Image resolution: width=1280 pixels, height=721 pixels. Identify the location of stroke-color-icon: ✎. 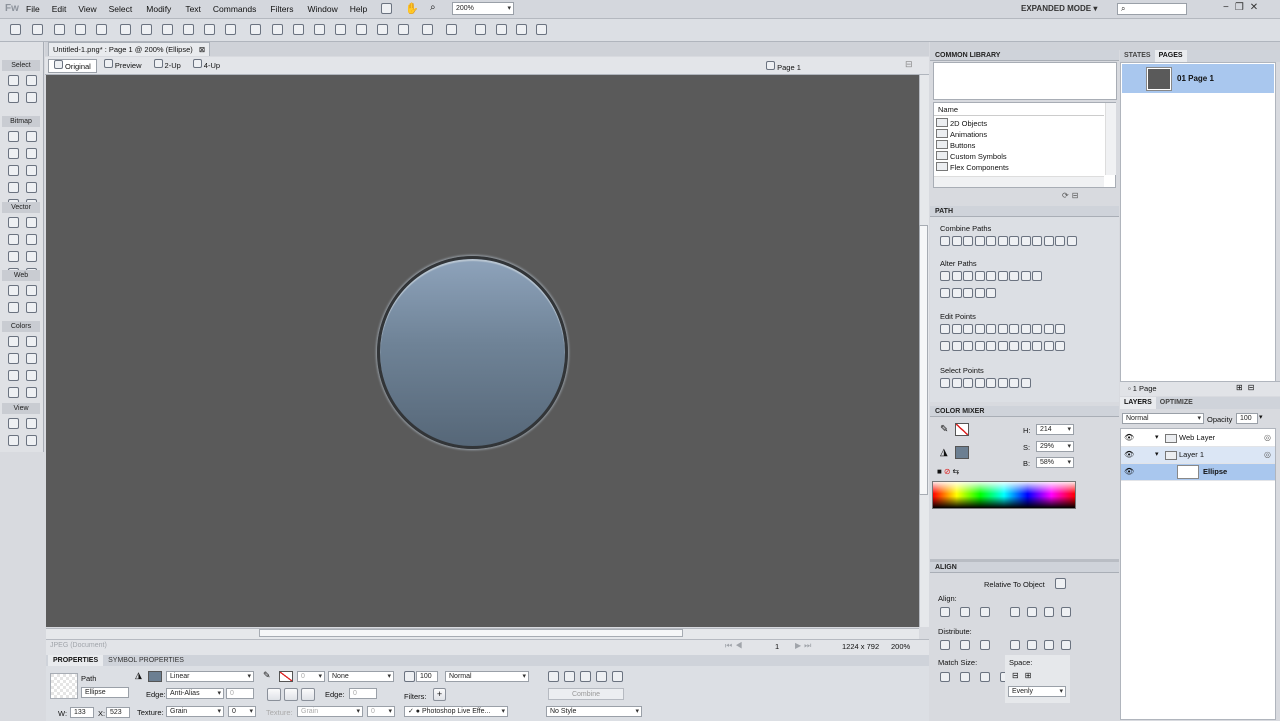
(944, 429).